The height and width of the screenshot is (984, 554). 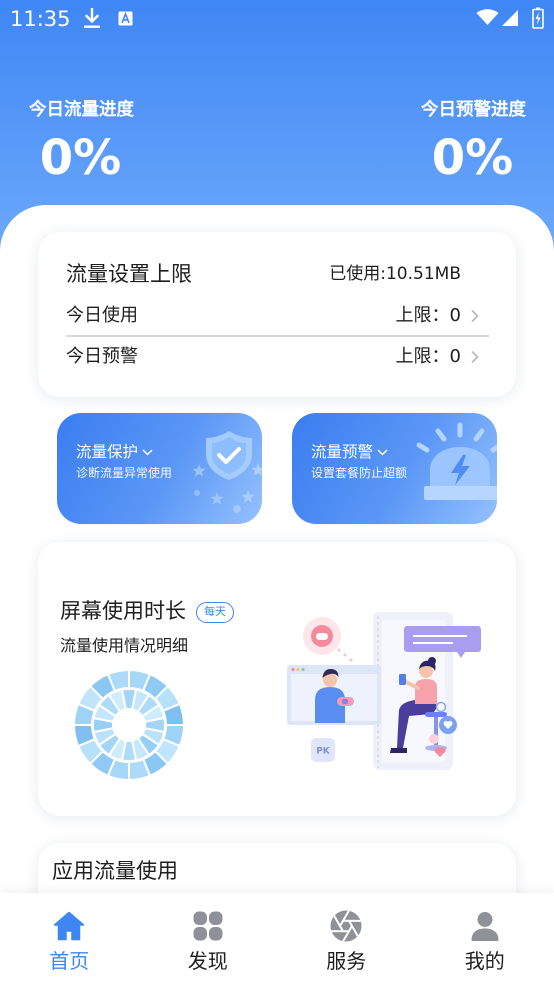 What do you see at coordinates (107, 452) in the screenshot?
I see `traffic-protection-title: 流量保护` at bounding box center [107, 452].